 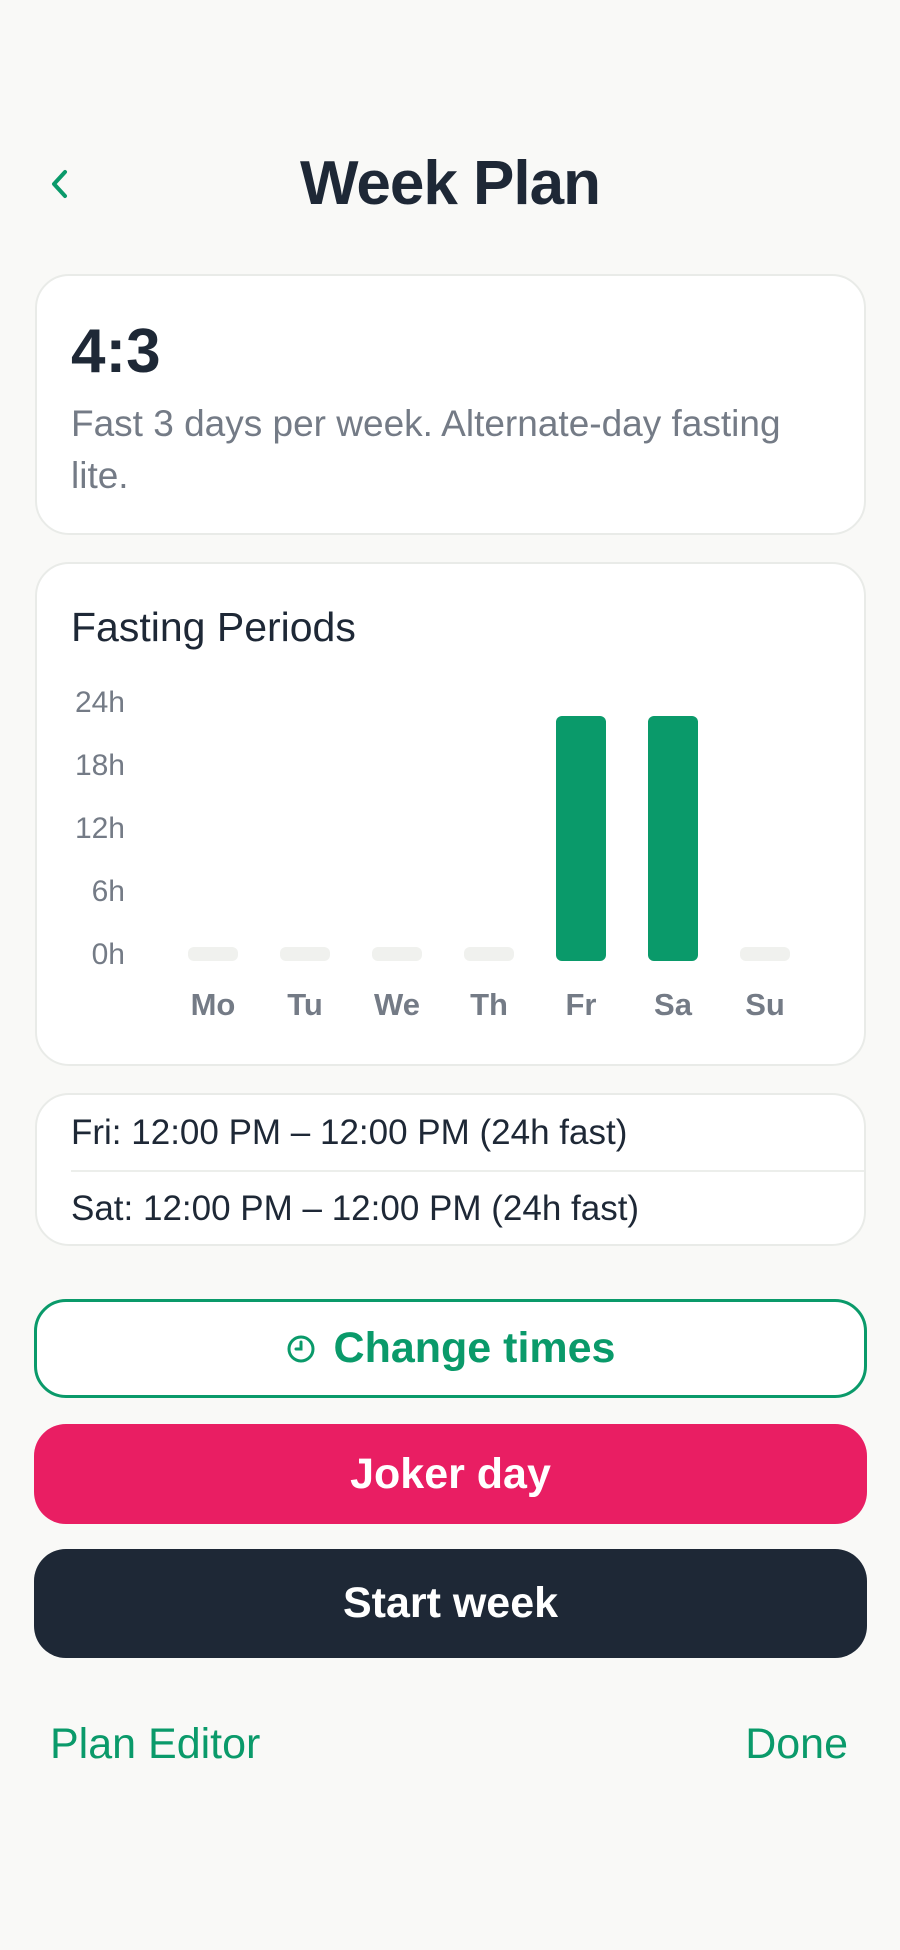 I want to click on x-tick-label: Tu, so click(x=305, y=1004).